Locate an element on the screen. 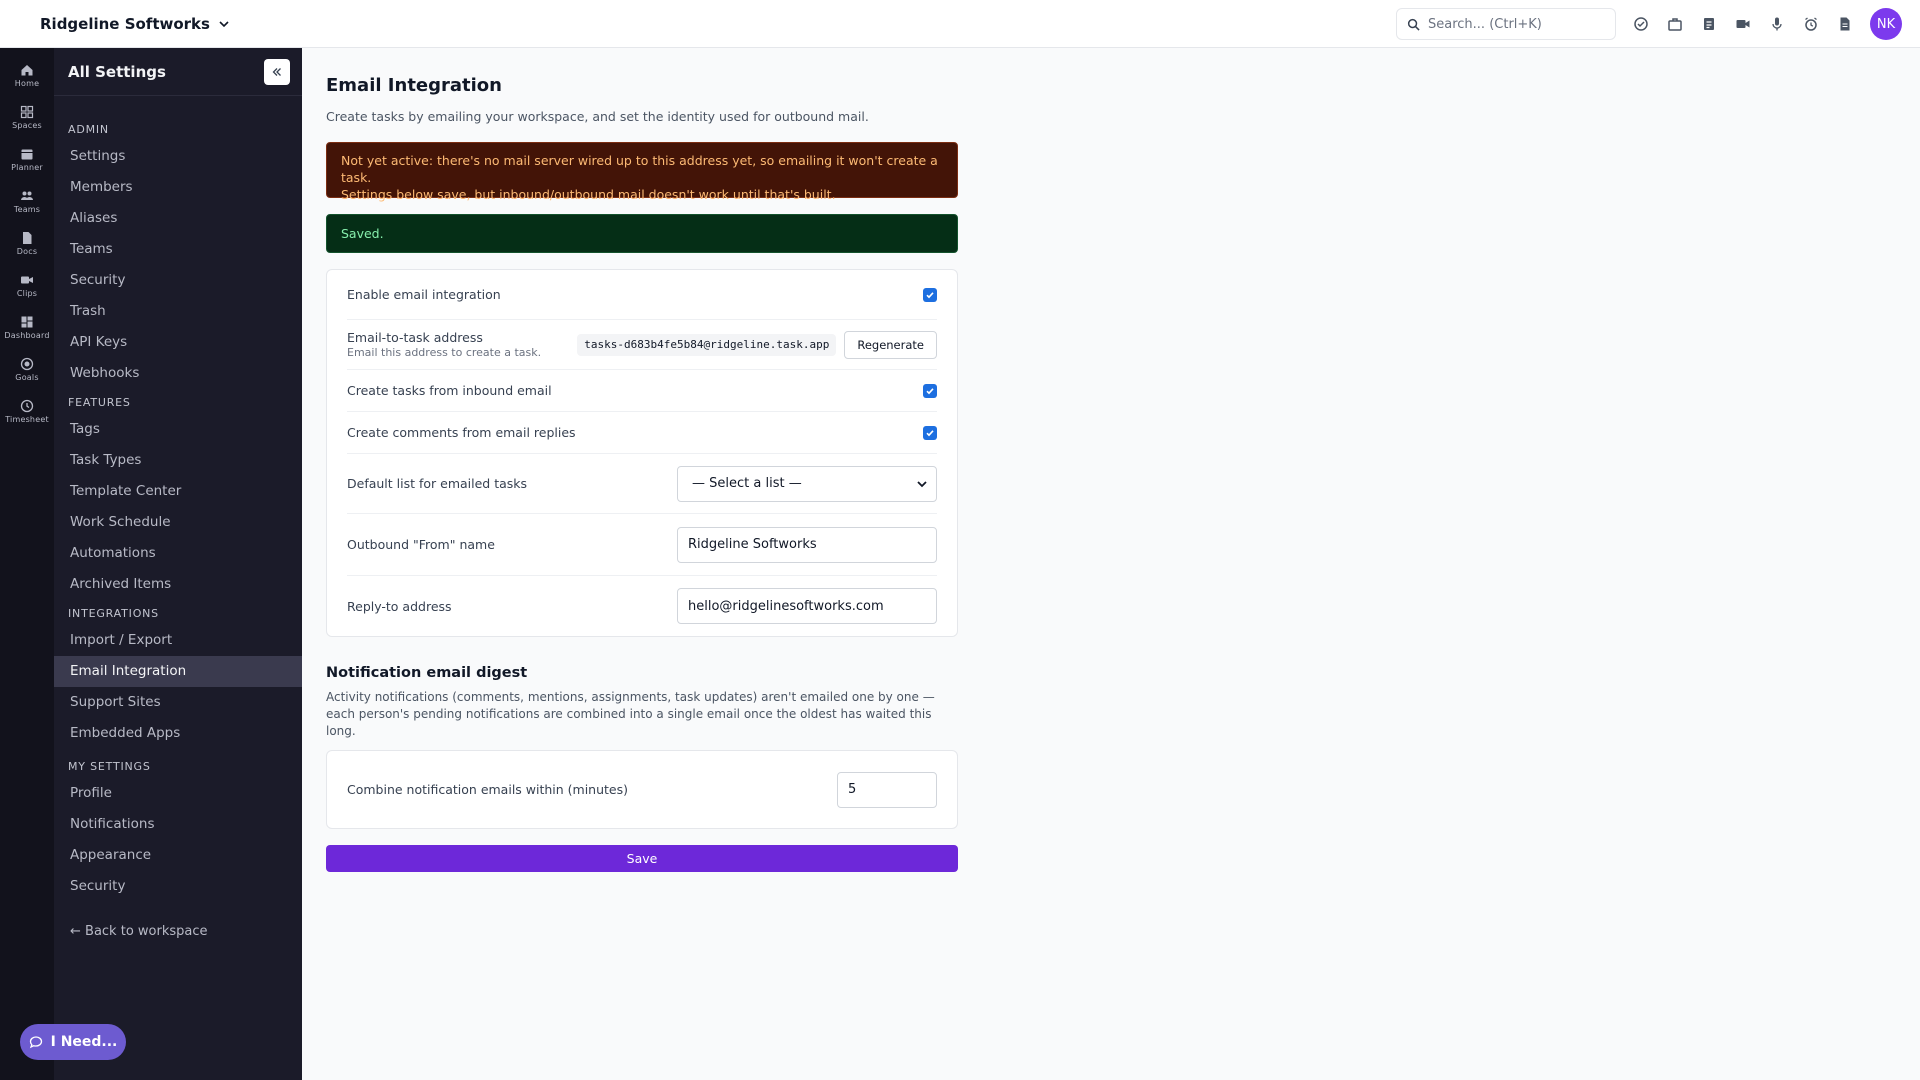 The image size is (1920, 1080). clipboard-icon is located at coordinates (1709, 24).